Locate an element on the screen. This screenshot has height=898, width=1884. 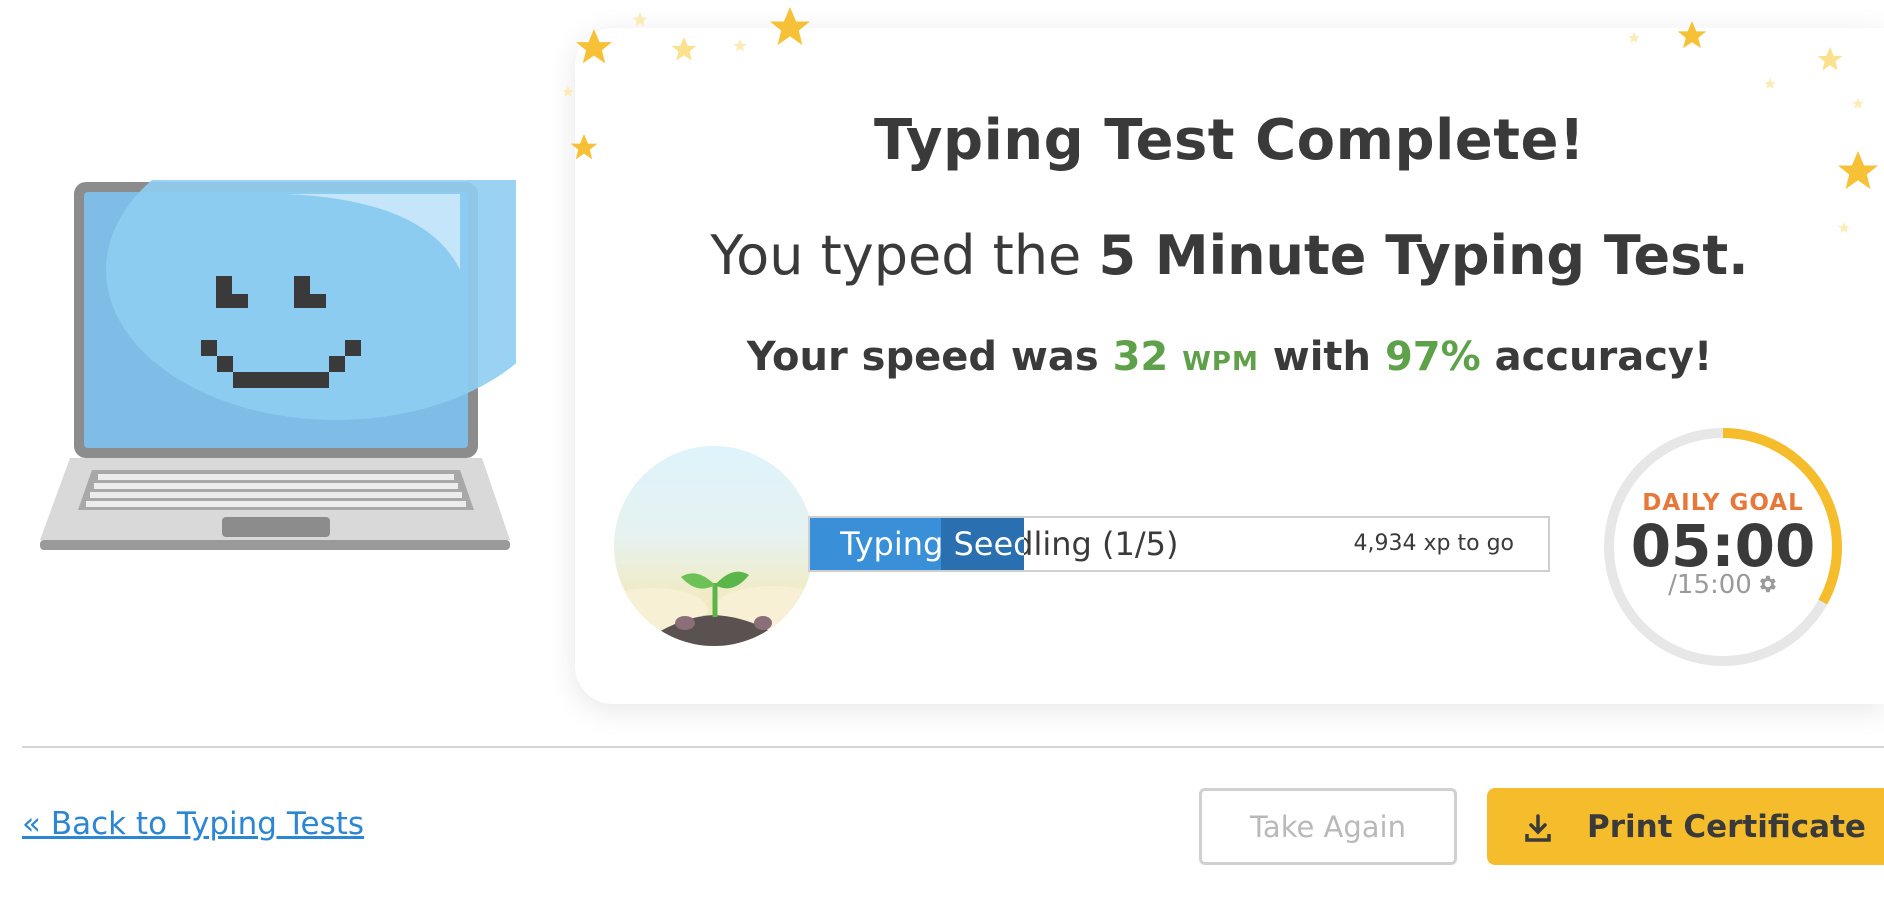
speed-prefix: Your speed was is located at coordinates (929, 357).